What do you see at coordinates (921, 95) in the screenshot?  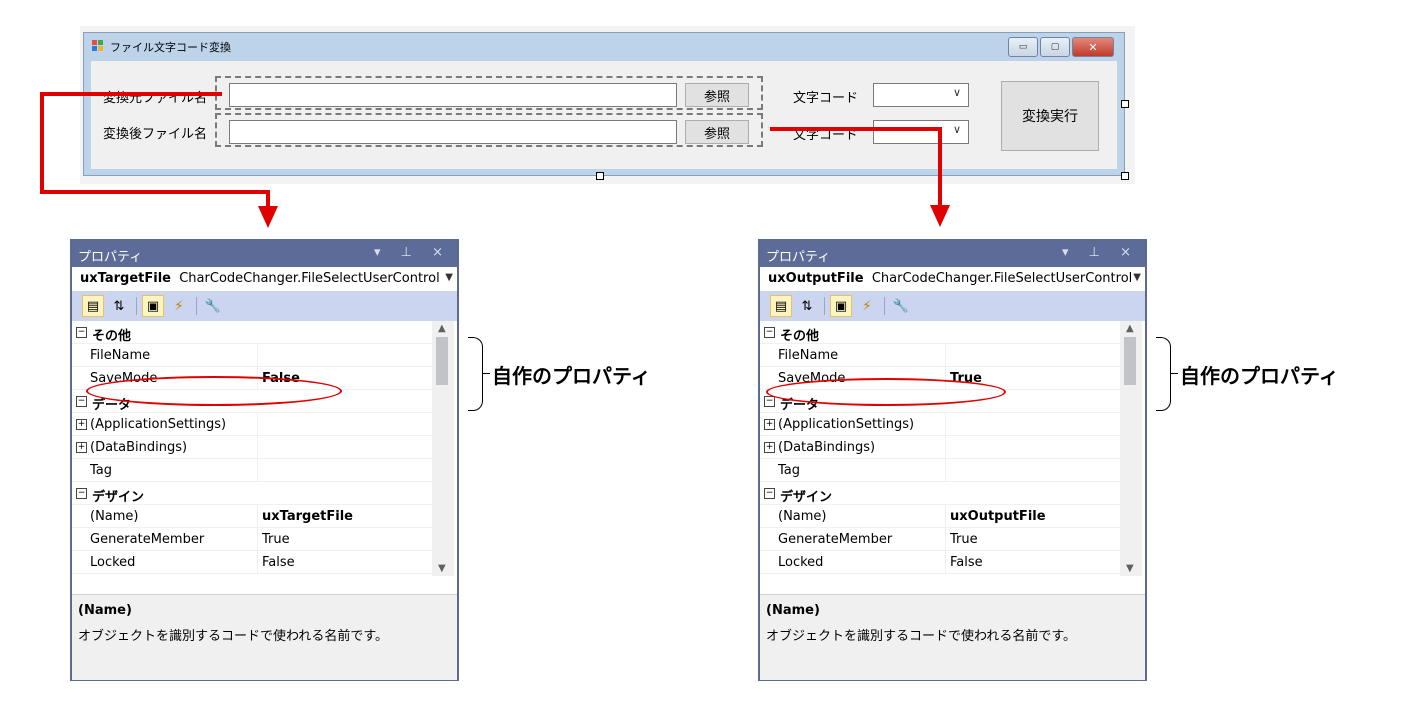 I see `source-code-combo: ∨` at bounding box center [921, 95].